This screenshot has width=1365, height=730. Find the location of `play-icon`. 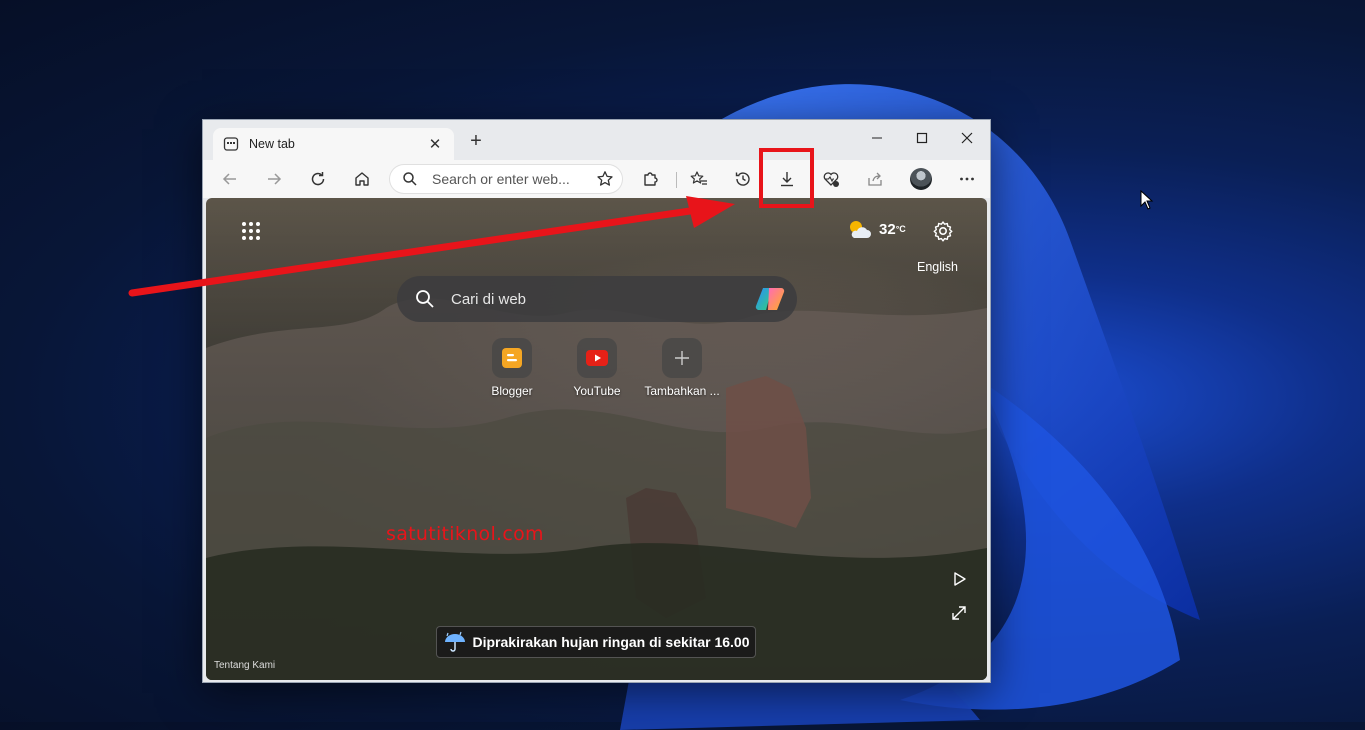

play-icon is located at coordinates (959, 579).